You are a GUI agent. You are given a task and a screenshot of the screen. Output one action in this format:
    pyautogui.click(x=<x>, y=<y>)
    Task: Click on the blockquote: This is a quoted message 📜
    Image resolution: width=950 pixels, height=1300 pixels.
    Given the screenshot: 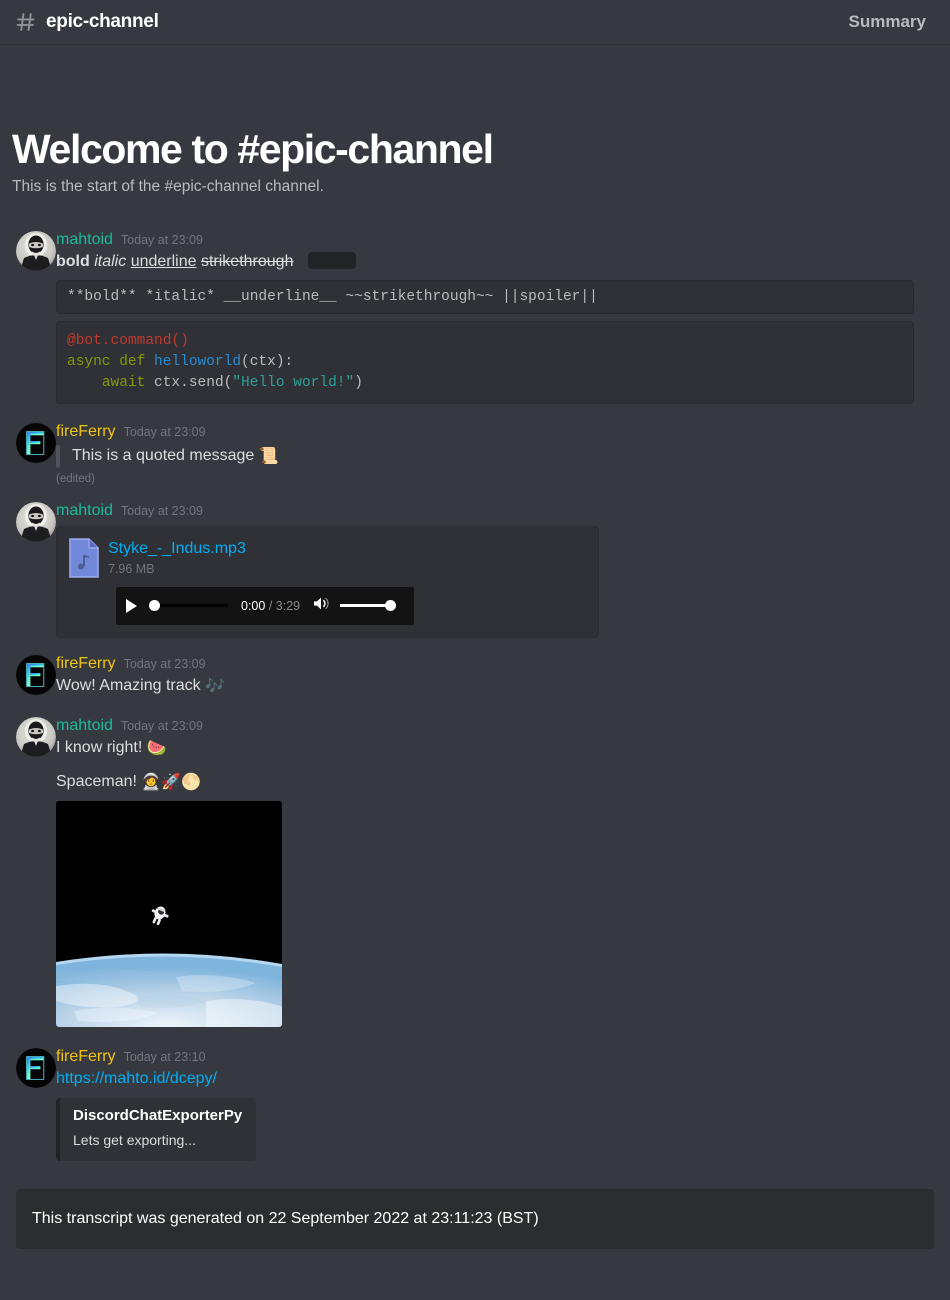 What is the action you would take?
    pyautogui.click(x=491, y=456)
    